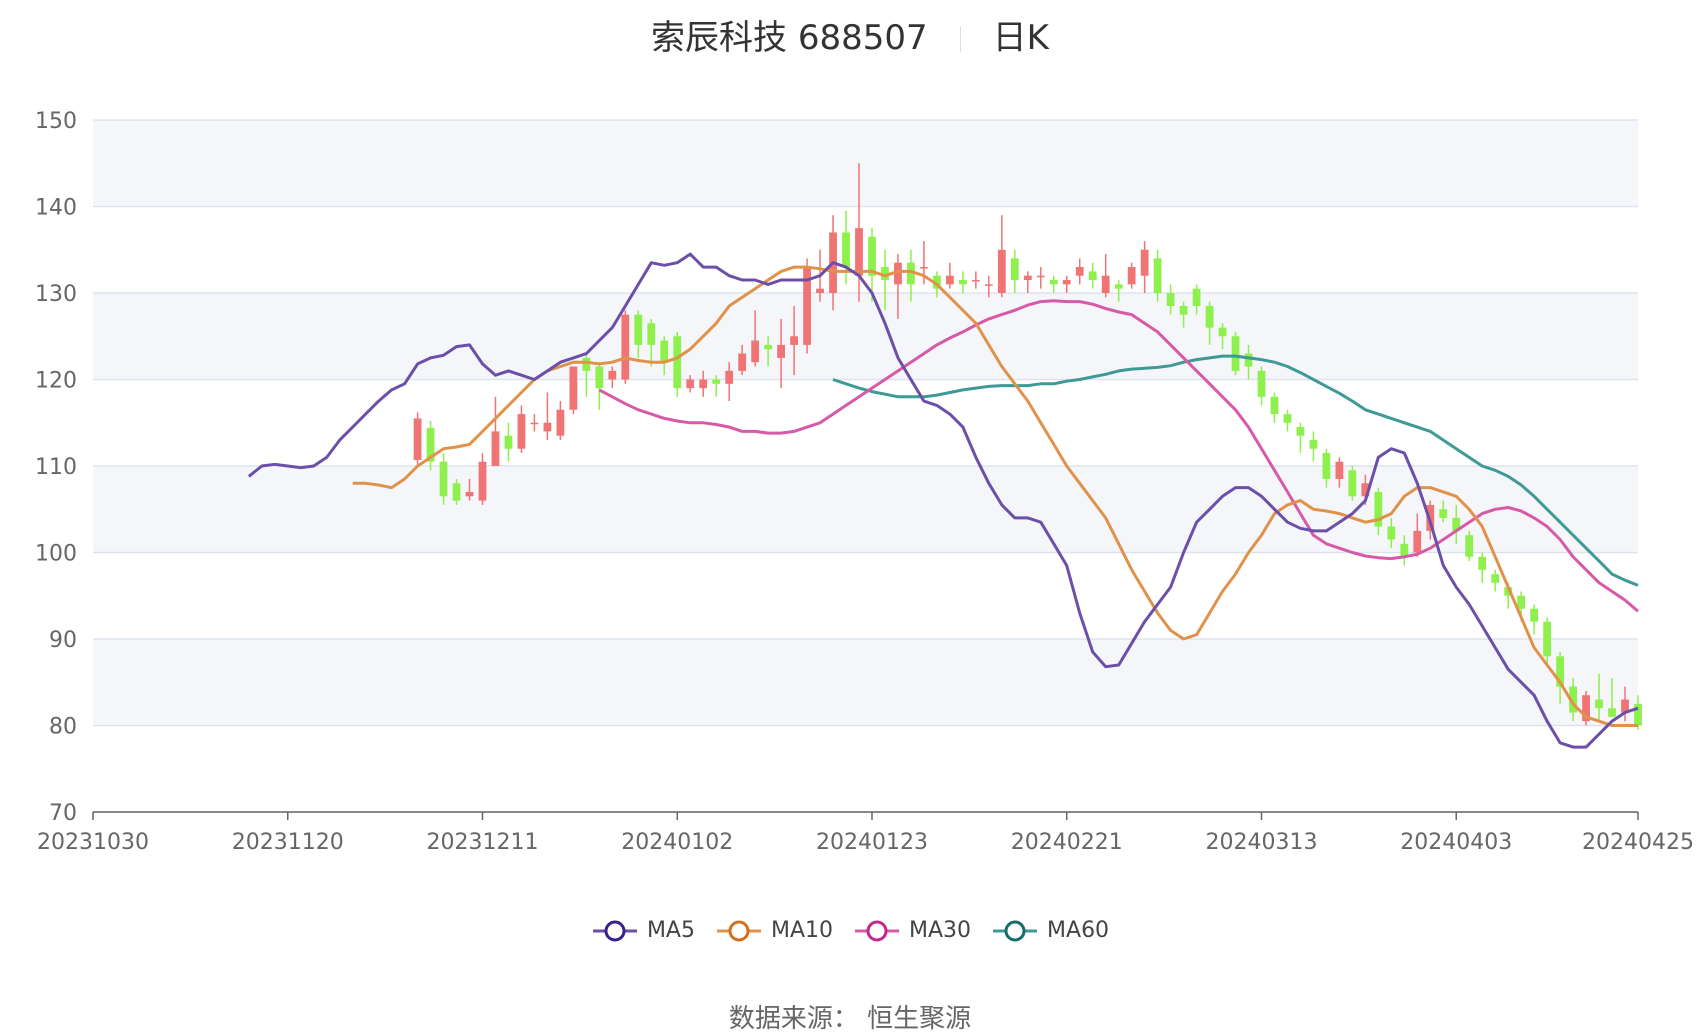 This screenshot has height=1035, width=1700. Describe the element at coordinates (677, 842) in the screenshot. I see `x-tick-label: 20240102` at that location.